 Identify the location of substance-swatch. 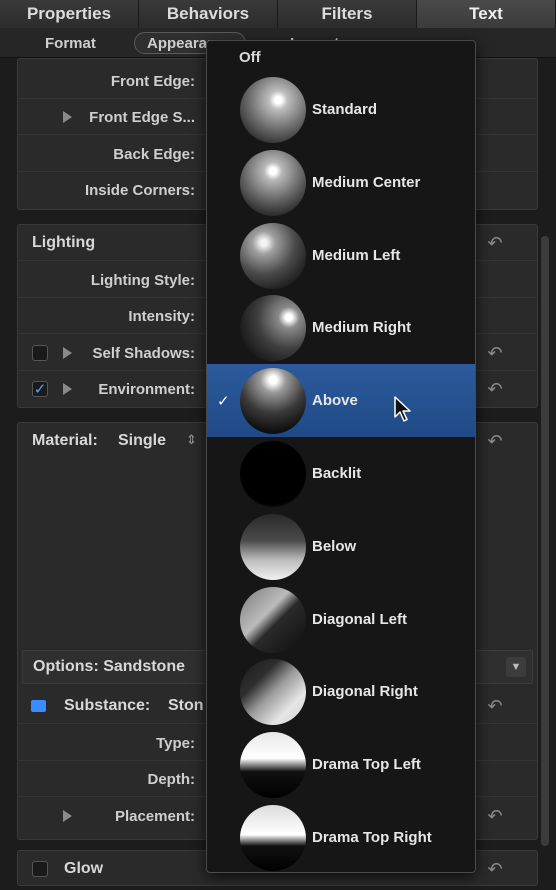
(38, 706).